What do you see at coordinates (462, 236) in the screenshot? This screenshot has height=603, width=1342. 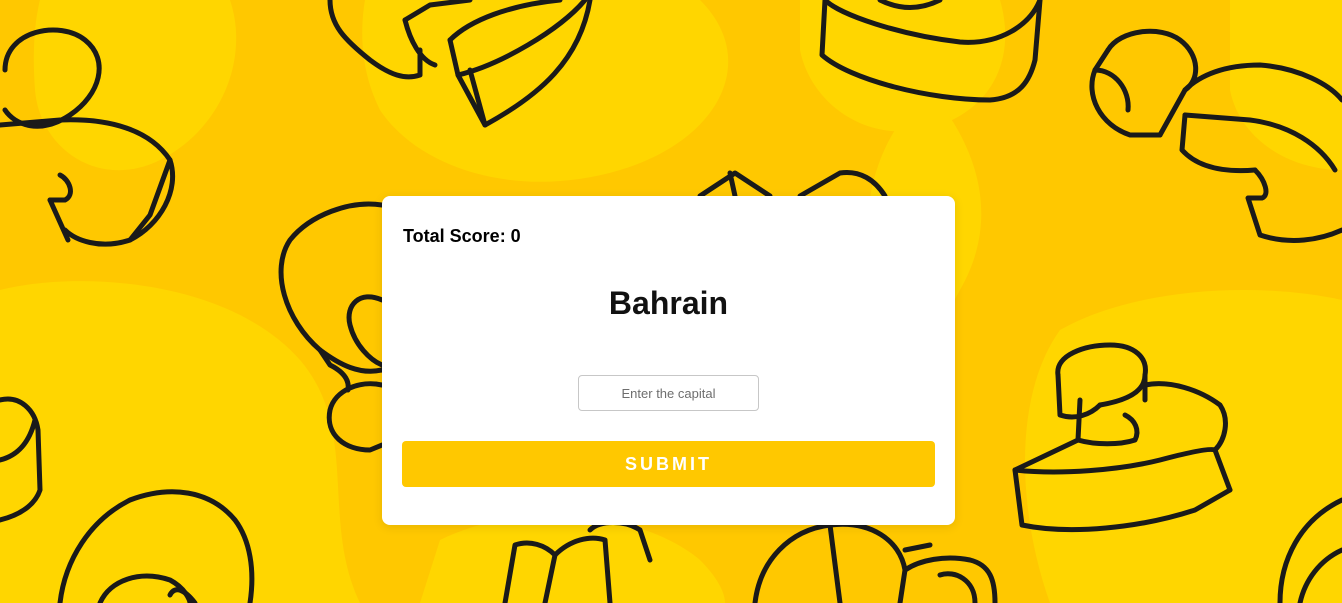 I see `total-score-label: Total Score: 0` at bounding box center [462, 236].